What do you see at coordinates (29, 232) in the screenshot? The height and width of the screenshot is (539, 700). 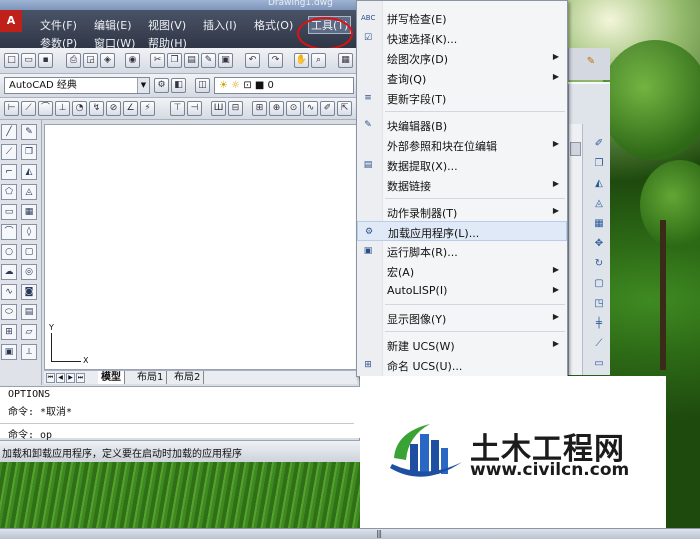 I see `move-icon: ◊` at bounding box center [29, 232].